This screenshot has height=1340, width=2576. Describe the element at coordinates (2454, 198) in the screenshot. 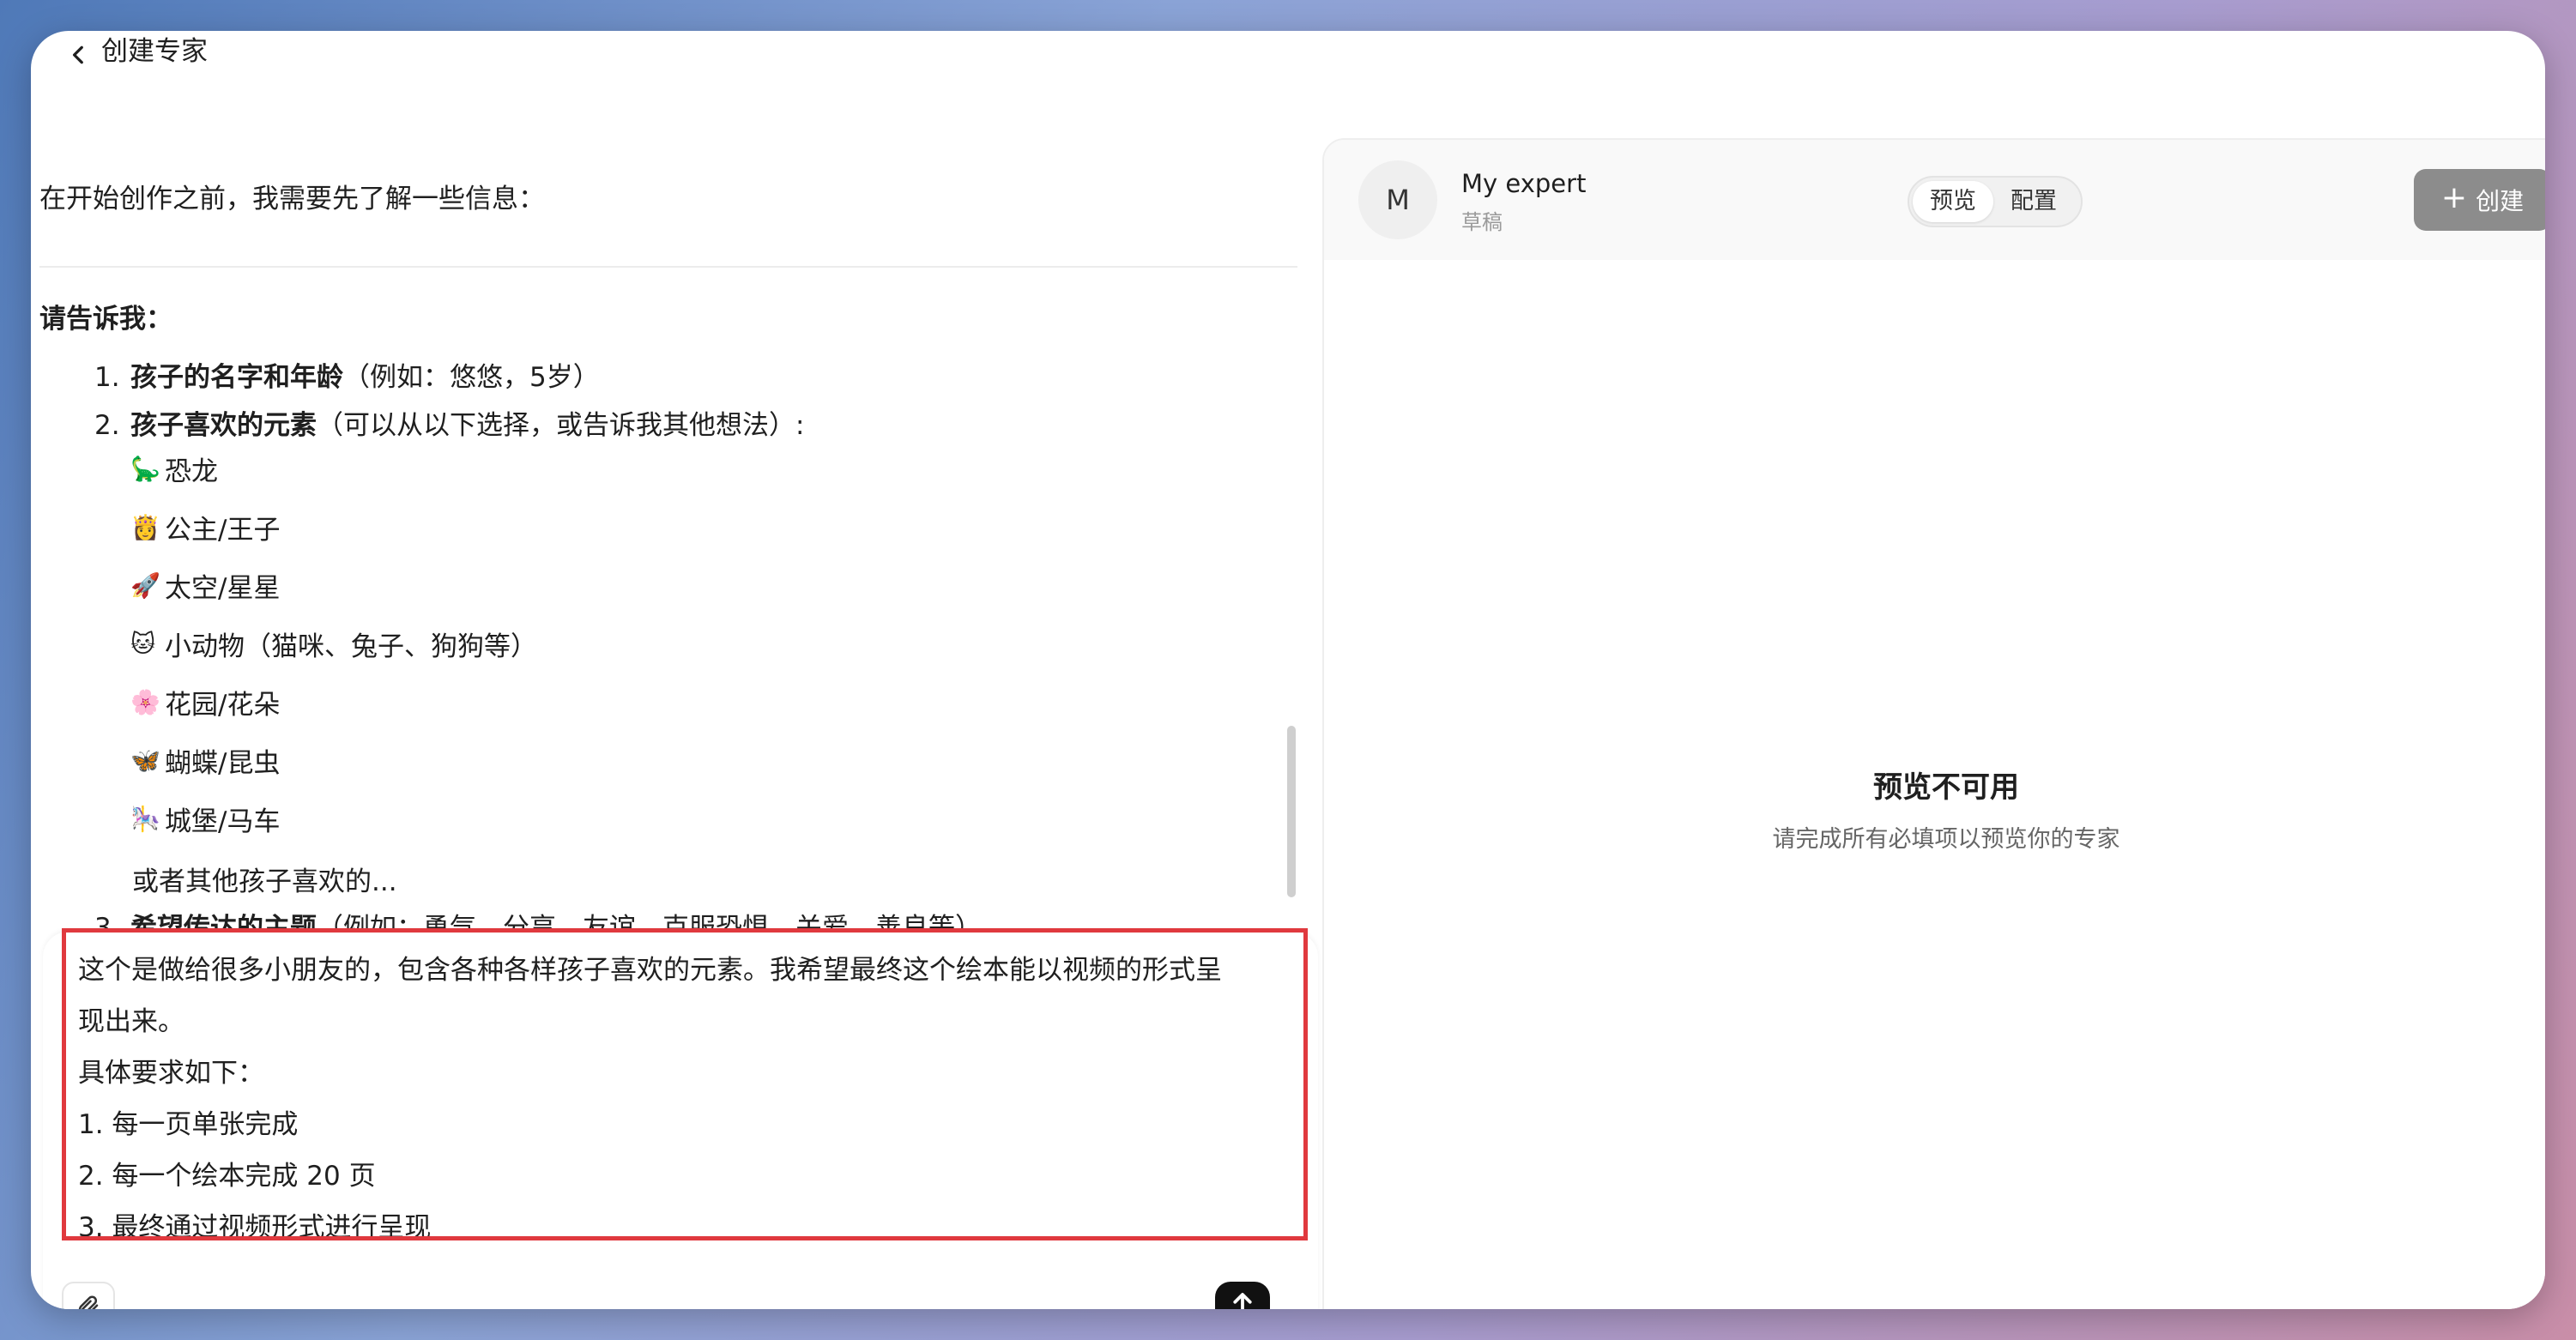

I see `plus-icon: +` at that location.